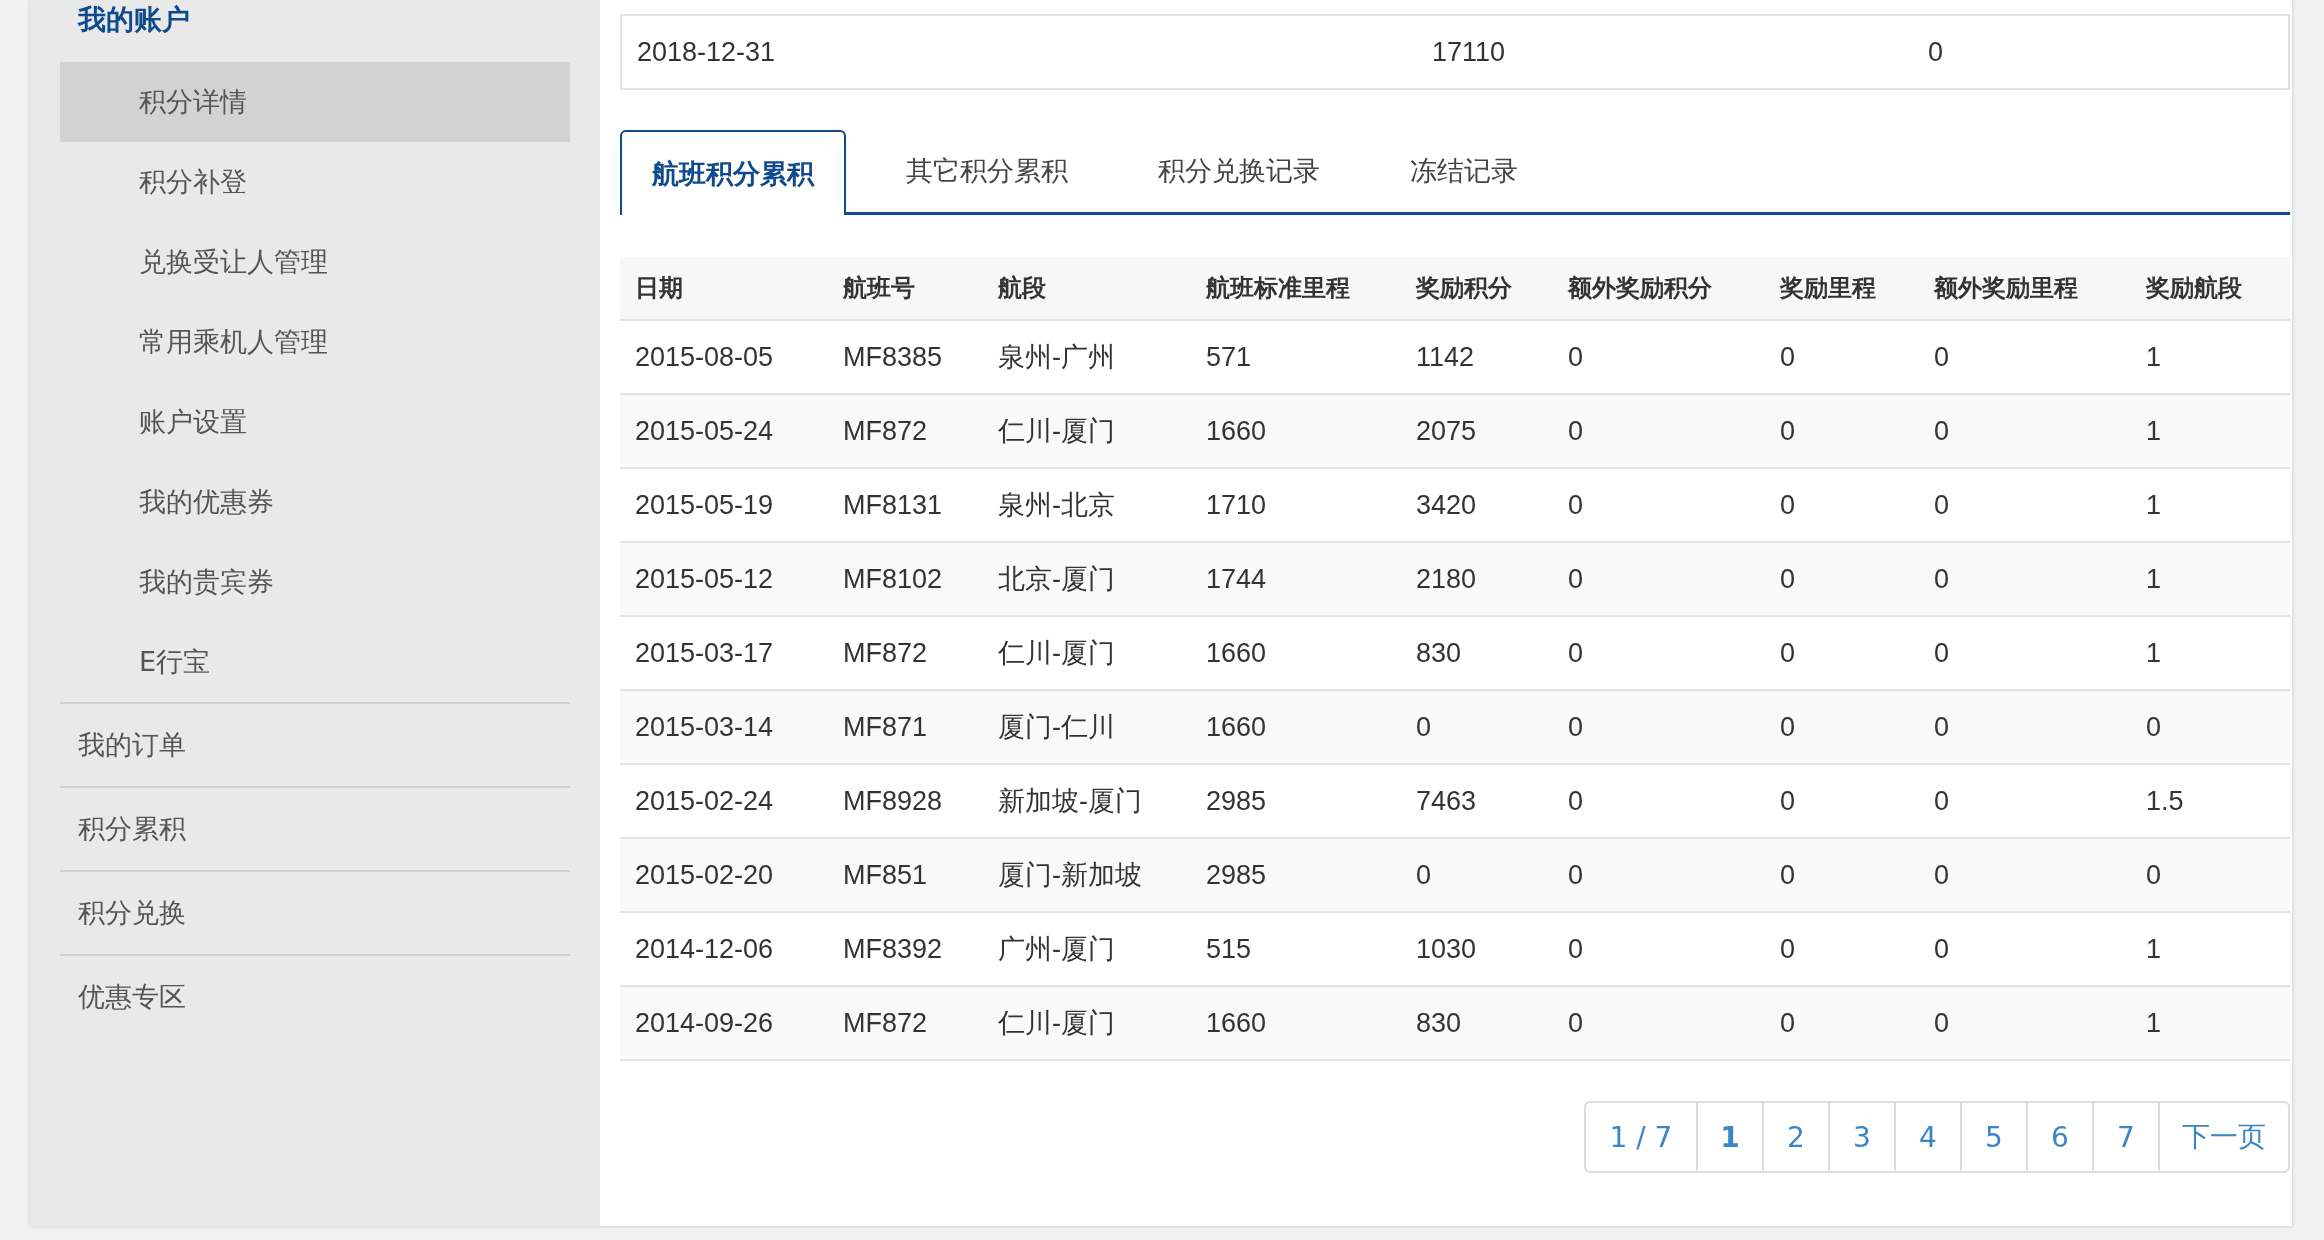 The height and width of the screenshot is (1240, 2324). Describe the element at coordinates (987, 171) in the screenshot. I see `tab: 其它积分累积` at that location.